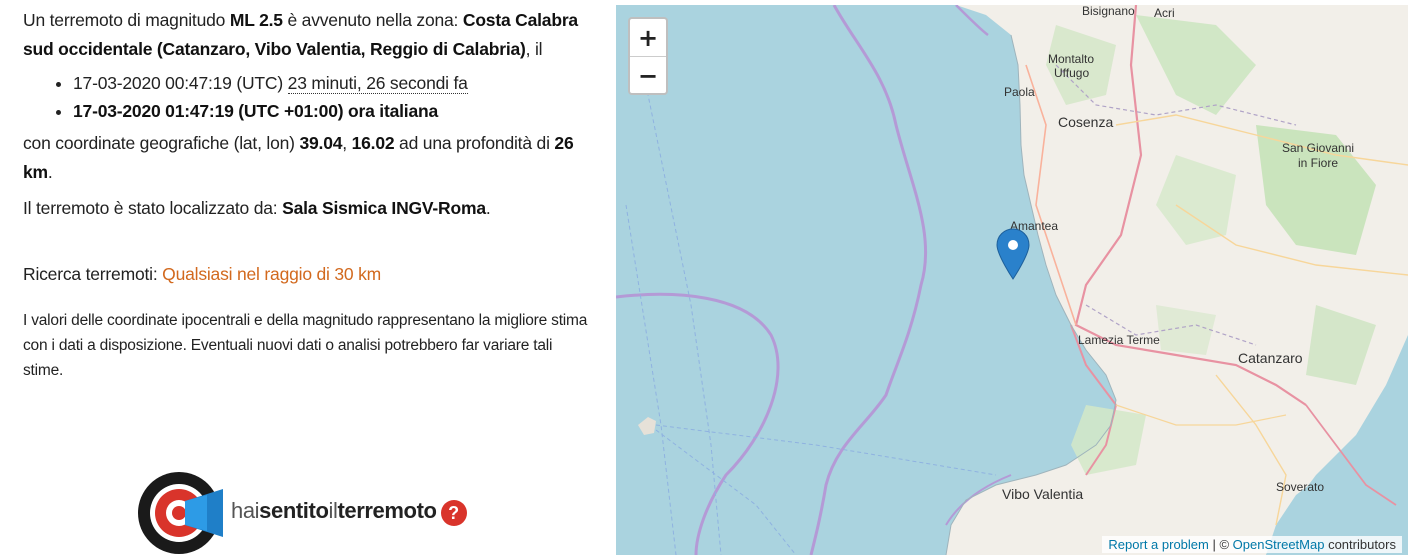 This screenshot has height=556, width=1418. Describe the element at coordinates (1071, 73) in the screenshot. I see `town-label: Uffugo` at that location.